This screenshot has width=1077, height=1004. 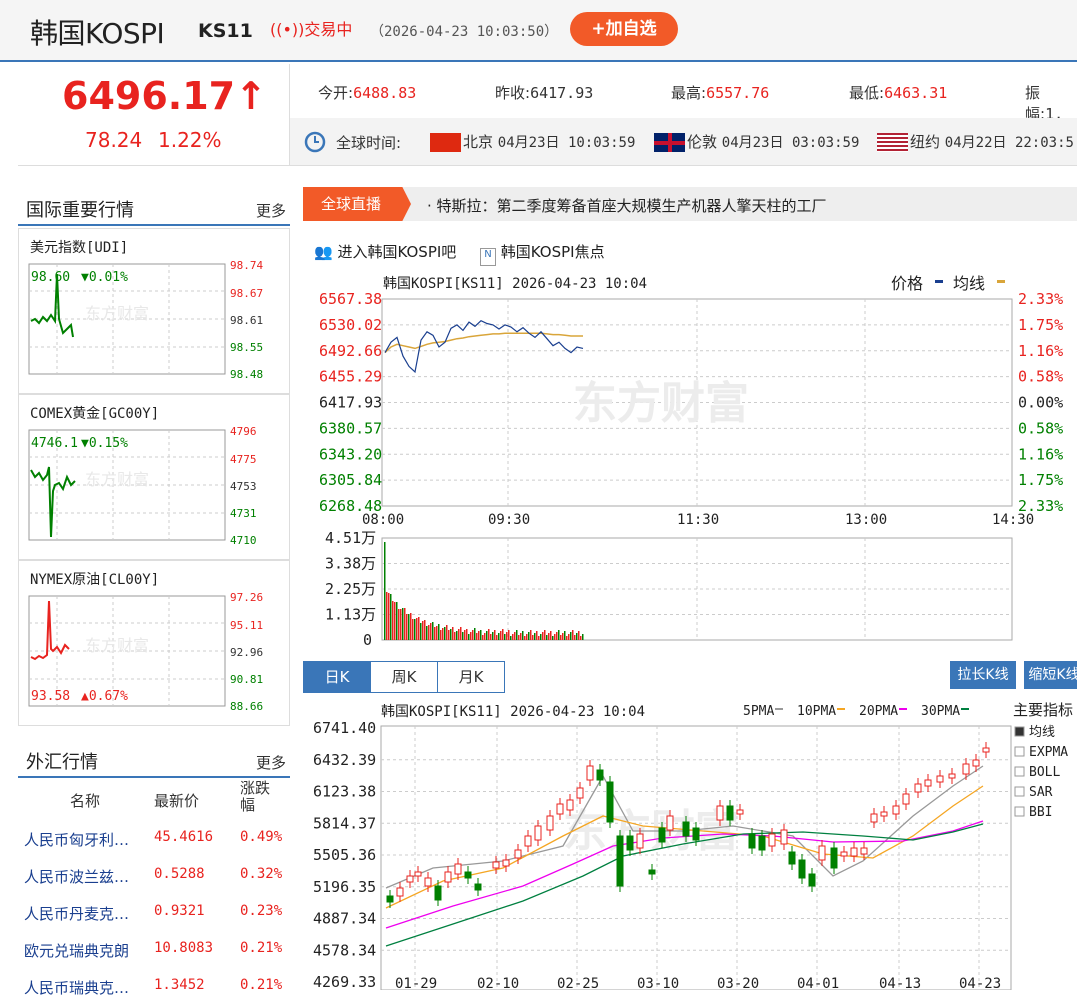 I want to click on stat-open: 今开:6488.83, so click(x=367, y=93).